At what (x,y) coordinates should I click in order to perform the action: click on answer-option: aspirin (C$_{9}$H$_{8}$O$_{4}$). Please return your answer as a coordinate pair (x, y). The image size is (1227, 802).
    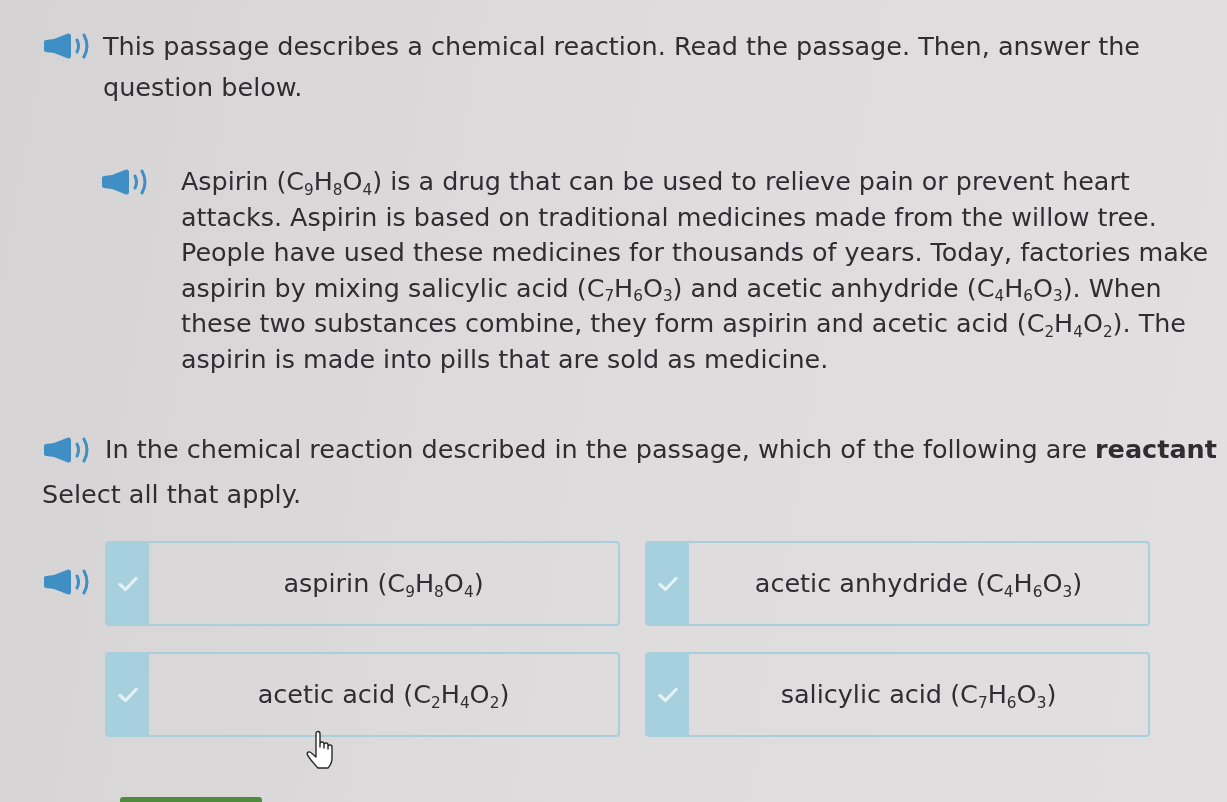
    Looking at the image, I should click on (362, 583).